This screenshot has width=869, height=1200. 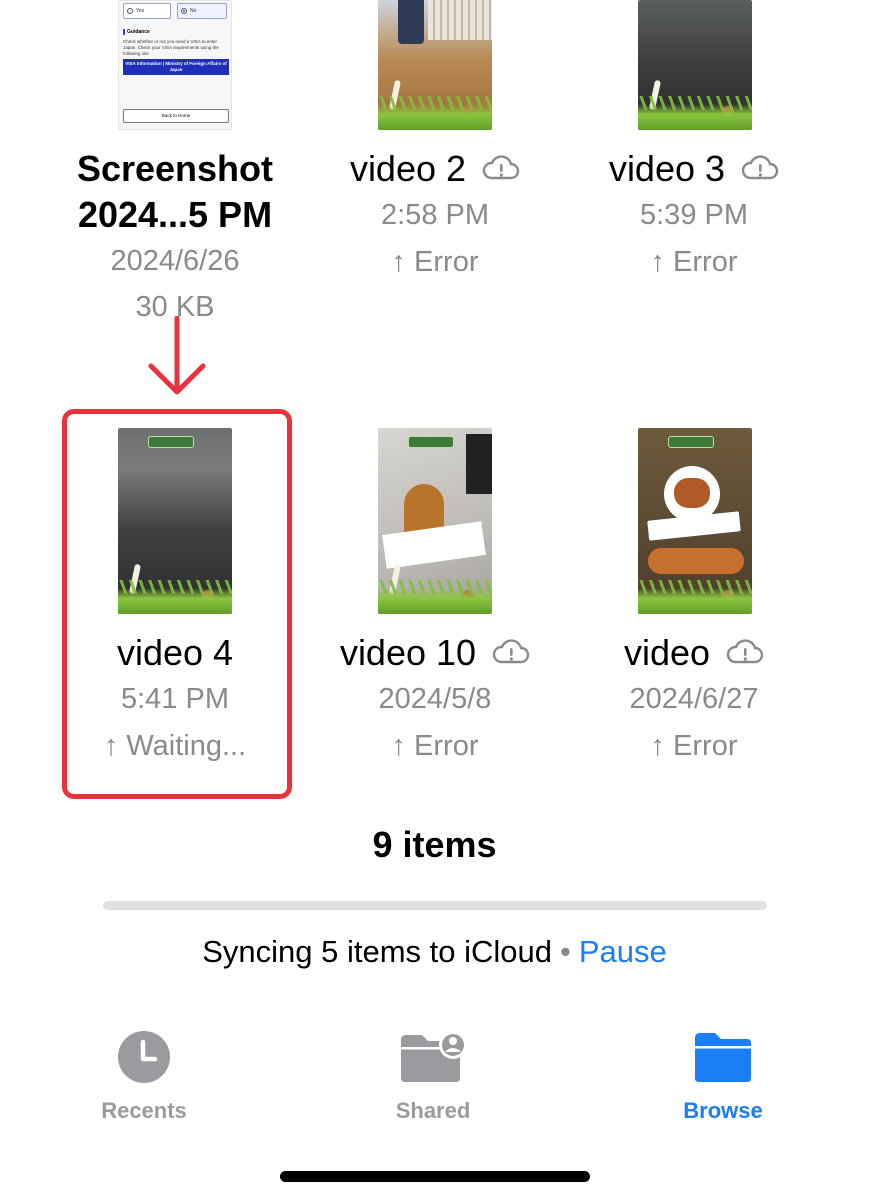 I want to click on file-name-row: video, so click(x=694, y=653).